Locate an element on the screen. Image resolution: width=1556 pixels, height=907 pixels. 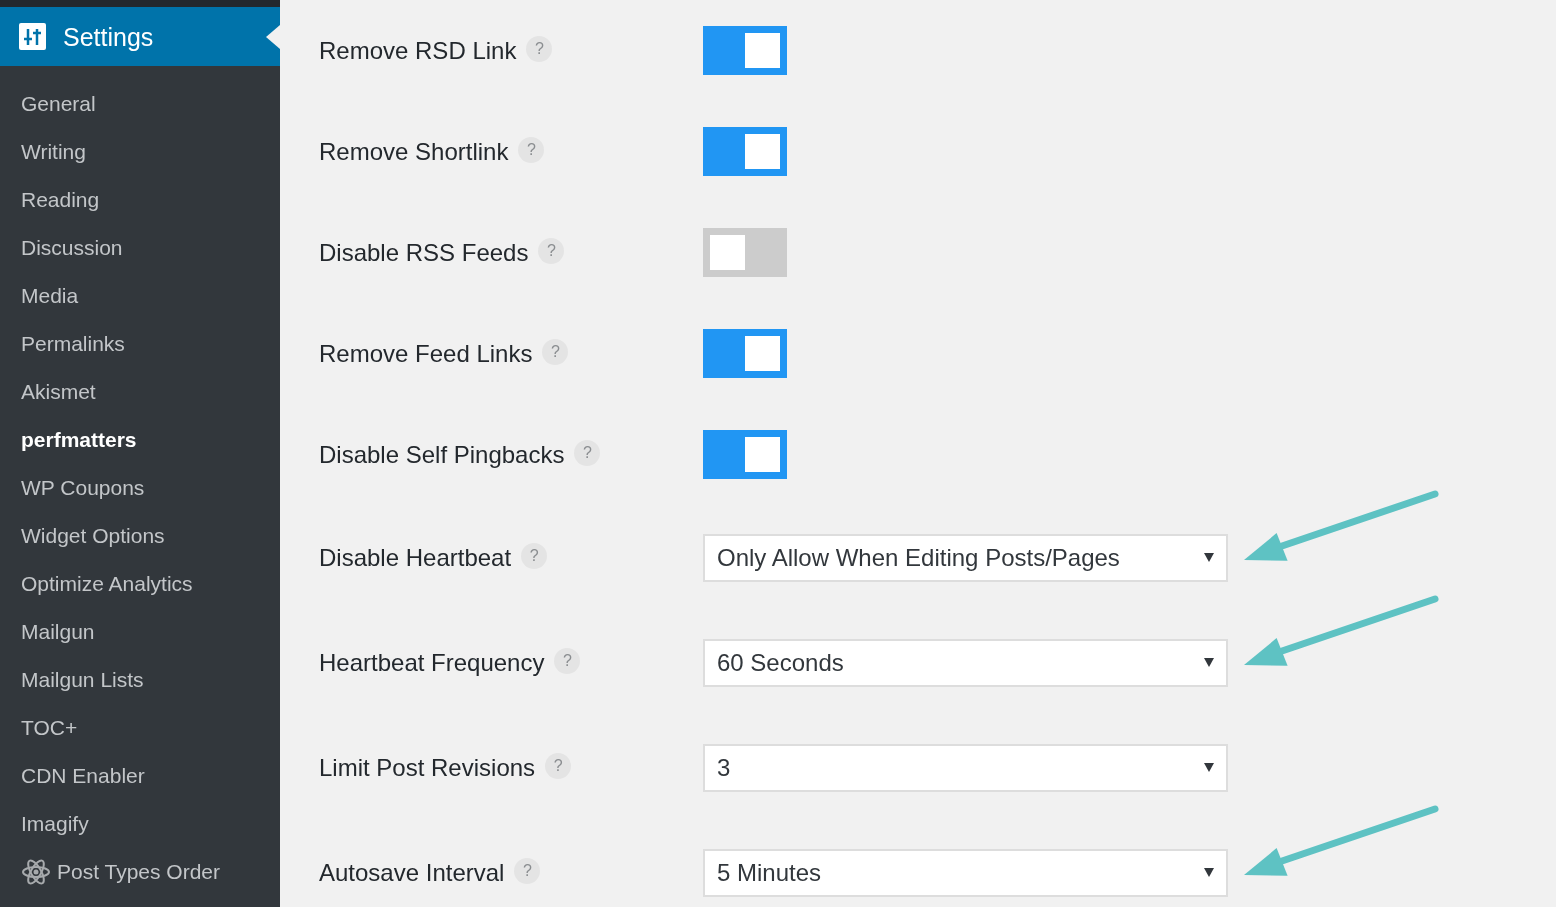
setting-label: Remove Feed Links is located at coordinates (426, 353).